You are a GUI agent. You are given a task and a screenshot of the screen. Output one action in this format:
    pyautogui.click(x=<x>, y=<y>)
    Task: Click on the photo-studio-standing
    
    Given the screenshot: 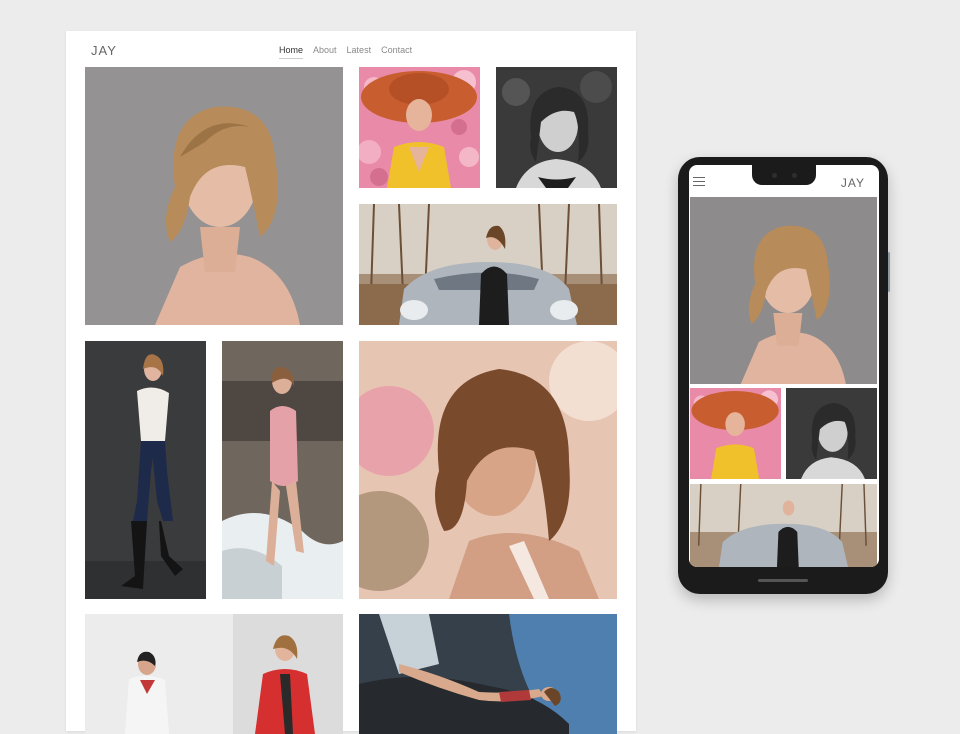 What is the action you would take?
    pyautogui.click(x=145, y=470)
    